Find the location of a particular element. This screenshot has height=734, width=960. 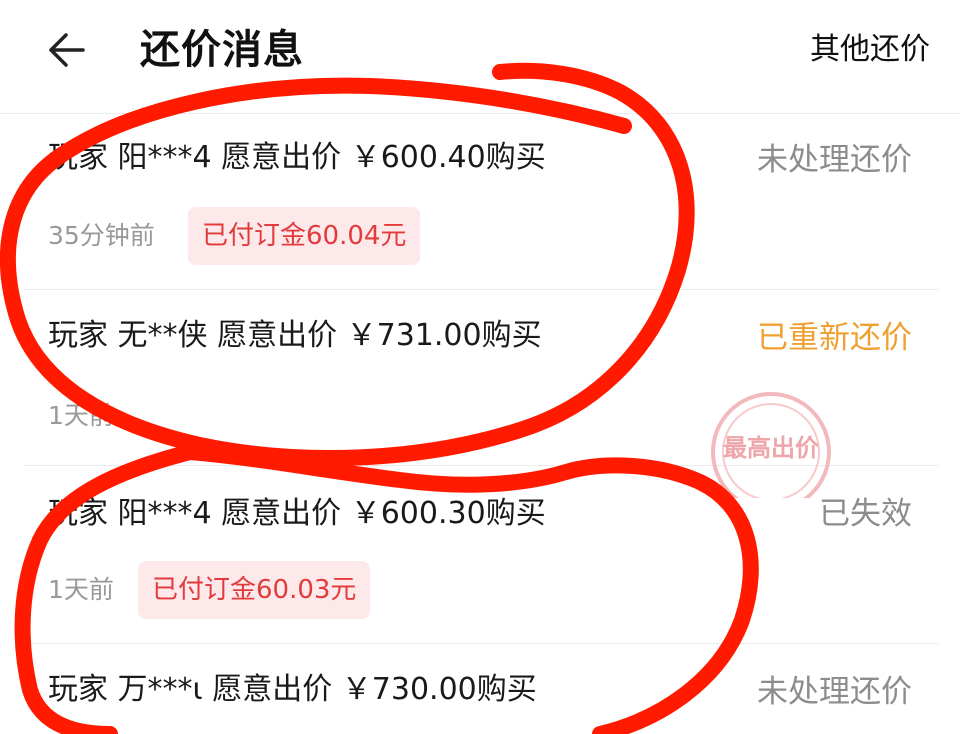

player-name: 玩家 万***ι is located at coordinates (130, 689).